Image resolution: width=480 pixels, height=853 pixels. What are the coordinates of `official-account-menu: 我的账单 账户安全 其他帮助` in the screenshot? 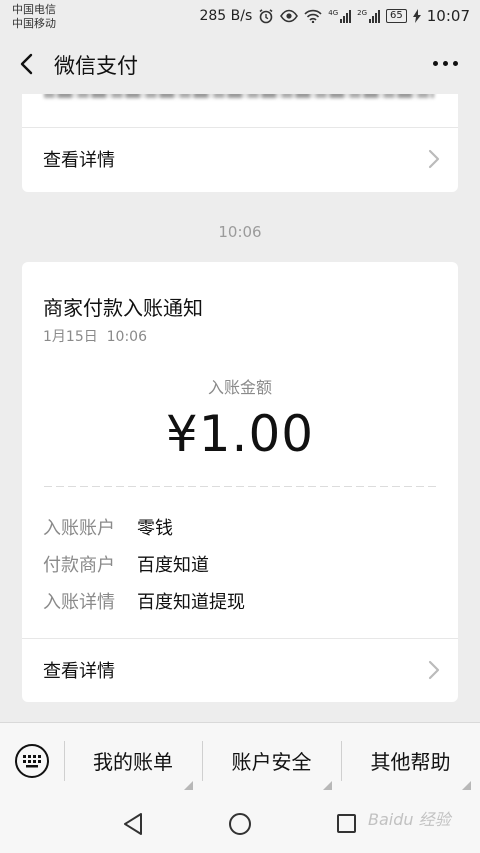 It's located at (240, 759).